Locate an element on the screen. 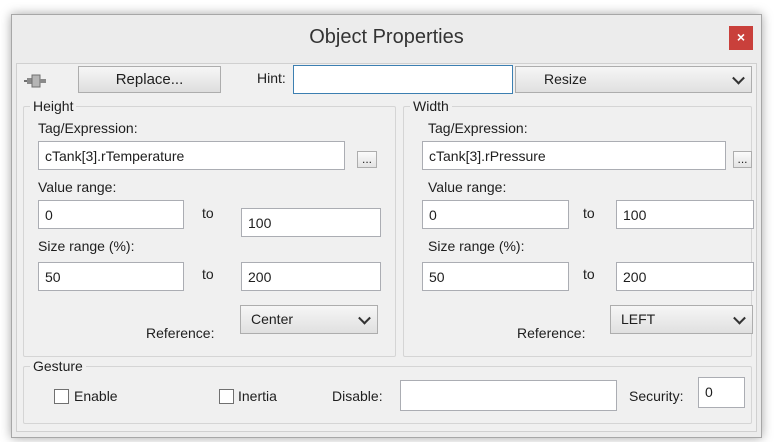 The height and width of the screenshot is (442, 774). width-value-from-input: 0 is located at coordinates (495, 214).